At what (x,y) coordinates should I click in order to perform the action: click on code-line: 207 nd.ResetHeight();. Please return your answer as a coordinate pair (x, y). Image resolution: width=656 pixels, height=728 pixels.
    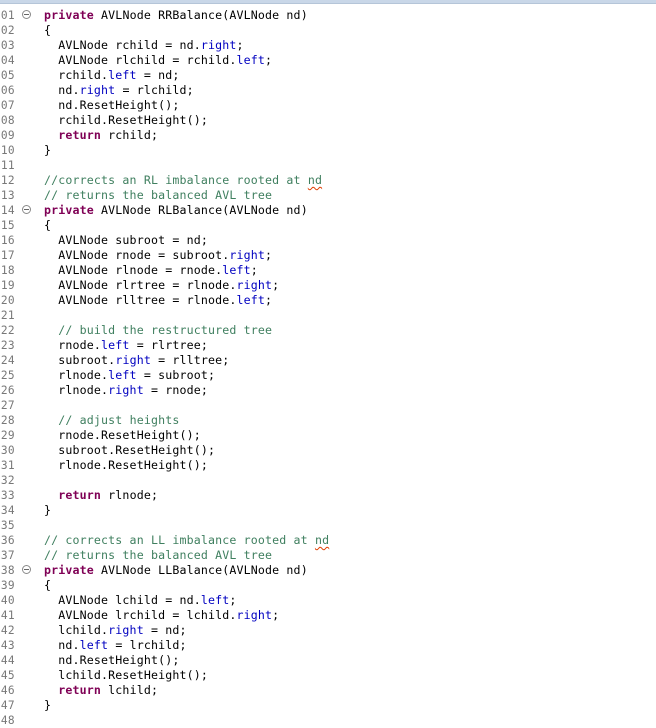
    Looking at the image, I should click on (328, 105).